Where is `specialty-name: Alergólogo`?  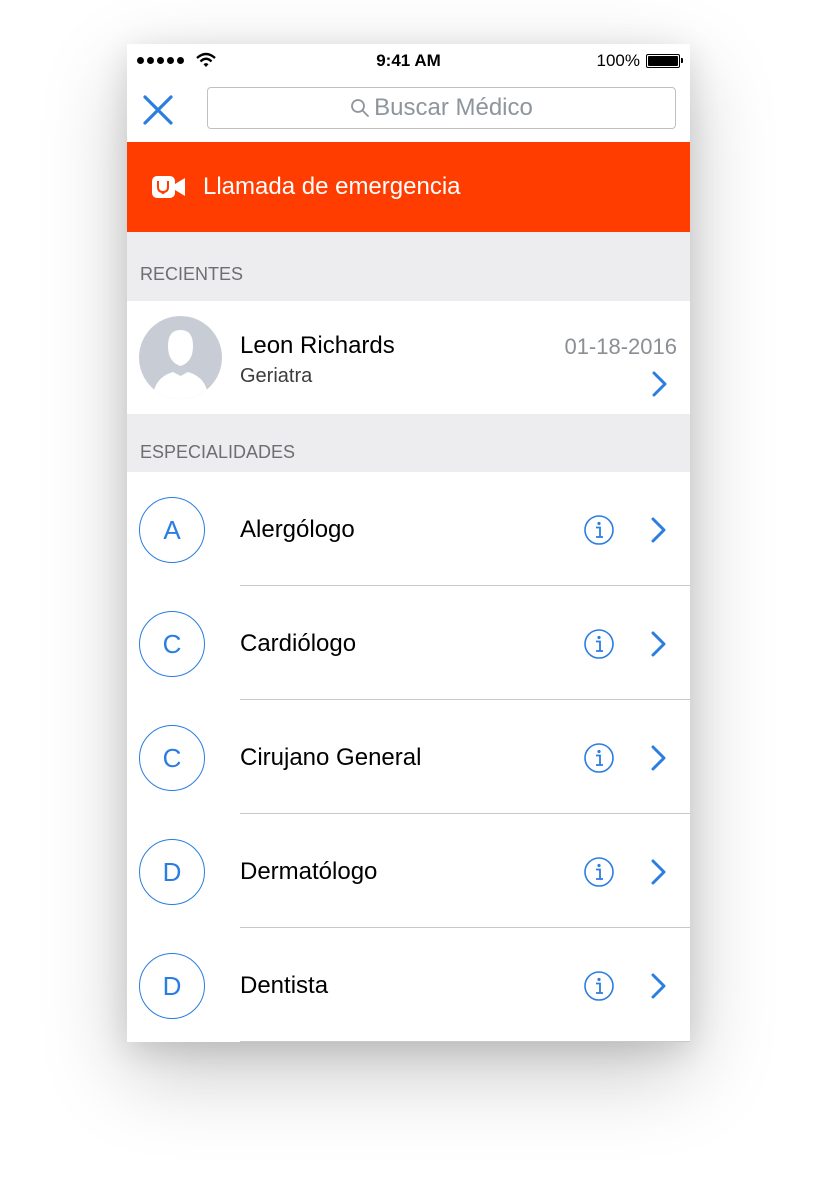
specialty-name: Alergólogo is located at coordinates (297, 529).